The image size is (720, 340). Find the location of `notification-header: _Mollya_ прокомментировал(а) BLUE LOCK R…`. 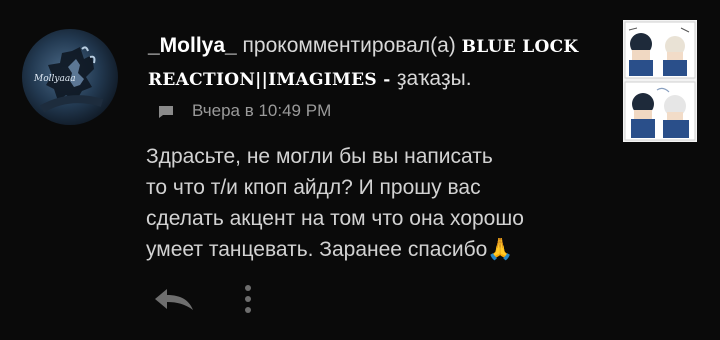

notification-header: _Mollya_ прокомментировал(а) BLUE LOCK R… is located at coordinates (368, 63).